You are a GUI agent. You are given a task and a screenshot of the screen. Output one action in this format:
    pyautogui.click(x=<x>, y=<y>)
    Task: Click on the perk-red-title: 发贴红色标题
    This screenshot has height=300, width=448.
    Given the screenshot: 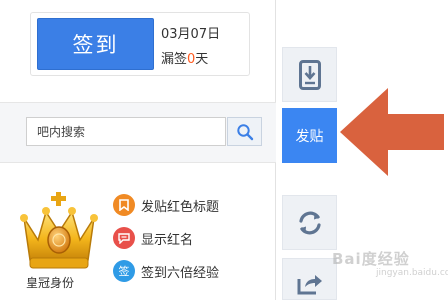 What is the action you would take?
    pyautogui.click(x=166, y=205)
    